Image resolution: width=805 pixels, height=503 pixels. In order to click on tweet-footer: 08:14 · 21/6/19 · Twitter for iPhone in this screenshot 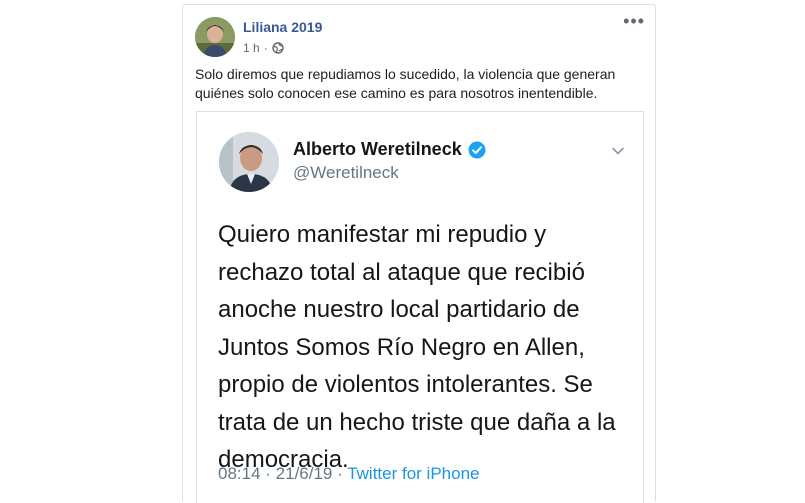, I will do `click(348, 474)`.